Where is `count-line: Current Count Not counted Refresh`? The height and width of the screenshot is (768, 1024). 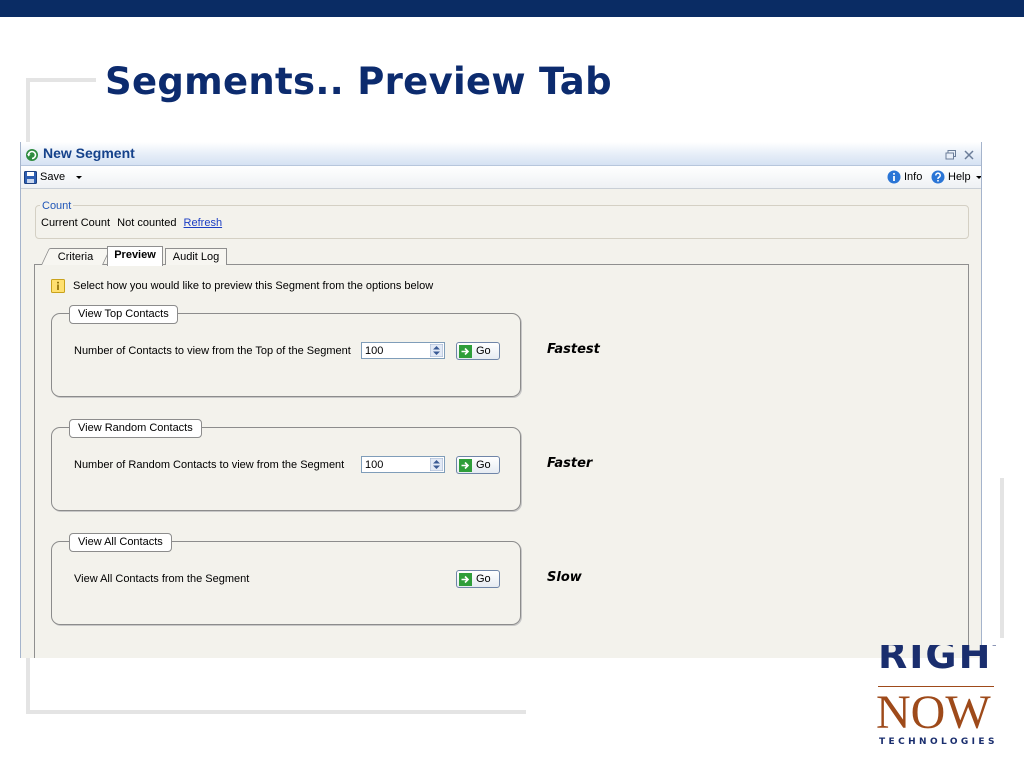 count-line: Current Count Not counted Refresh is located at coordinates (131, 223).